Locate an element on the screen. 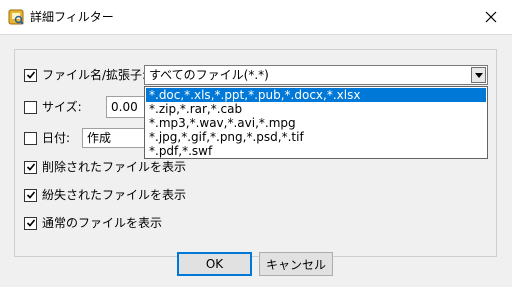 The image size is (512, 287). dropdown-option: *.jpg,*.gif,*.png,*.psd,*.tif is located at coordinates (316, 137).